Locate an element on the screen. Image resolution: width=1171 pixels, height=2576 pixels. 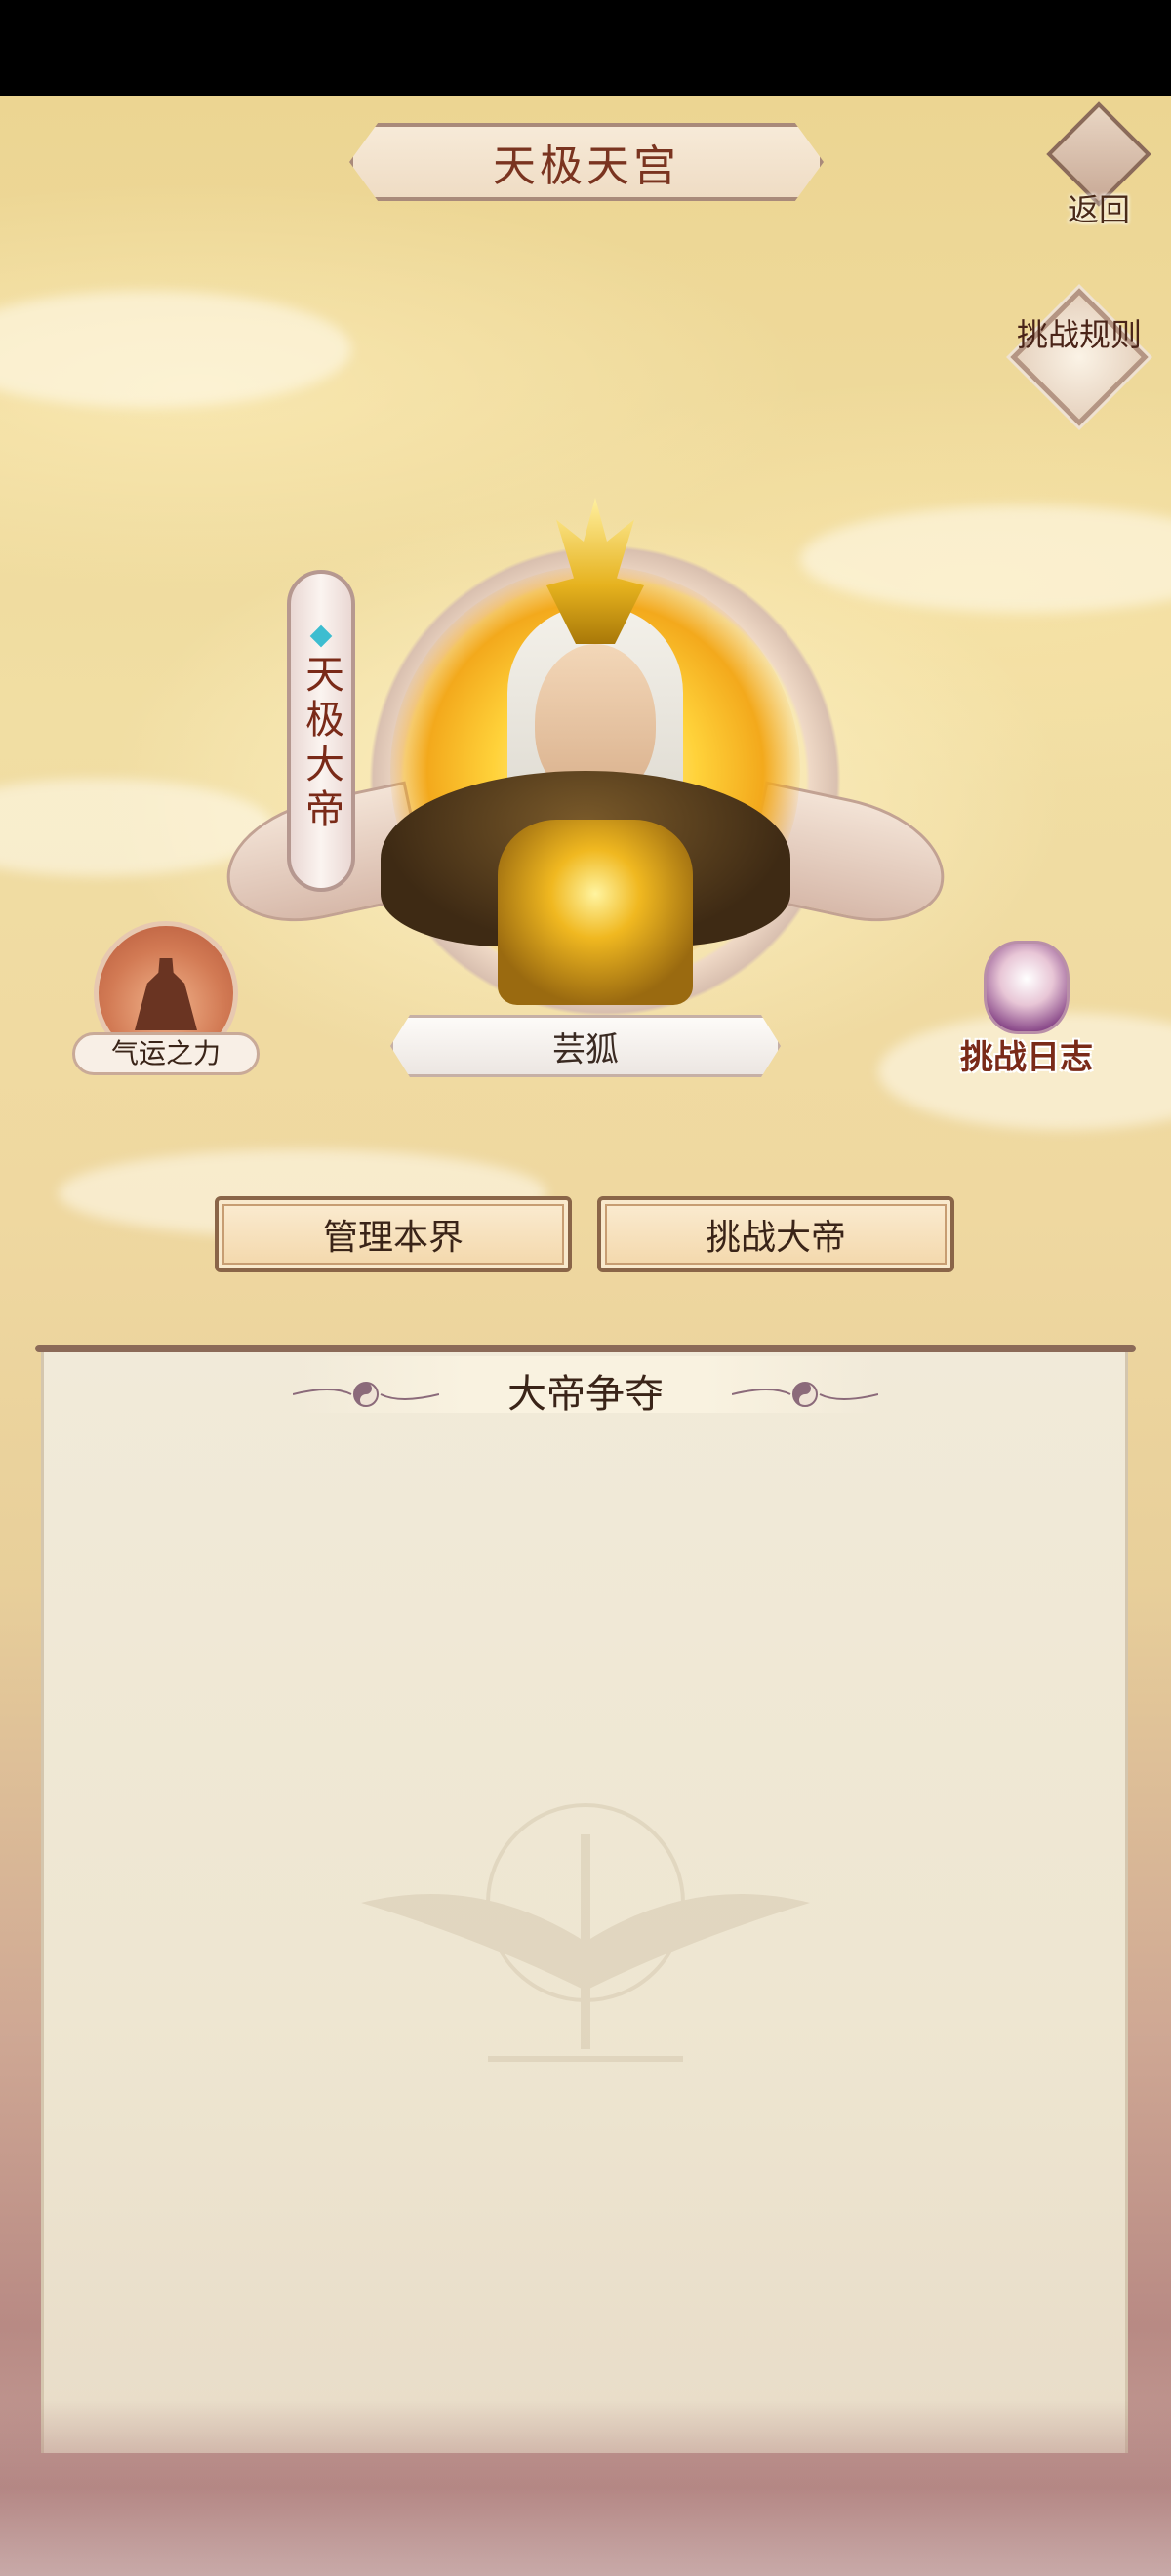
page-title: 天极天宫 is located at coordinates (586, 166).